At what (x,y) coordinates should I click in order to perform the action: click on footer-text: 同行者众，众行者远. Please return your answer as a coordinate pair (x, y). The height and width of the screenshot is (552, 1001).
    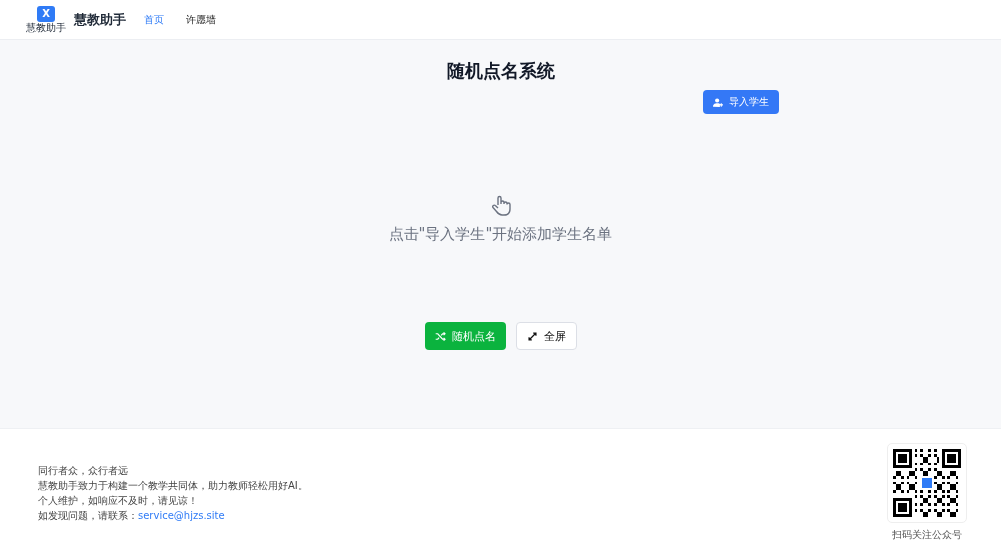
    Looking at the image, I should click on (83, 471).